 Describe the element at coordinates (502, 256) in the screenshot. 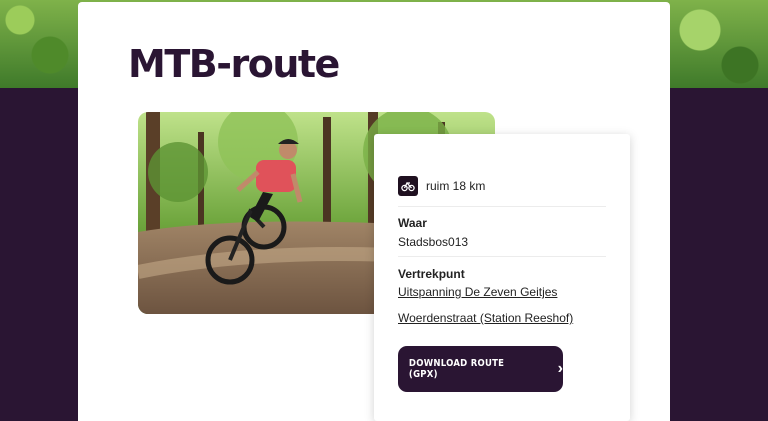

I see `divider` at that location.